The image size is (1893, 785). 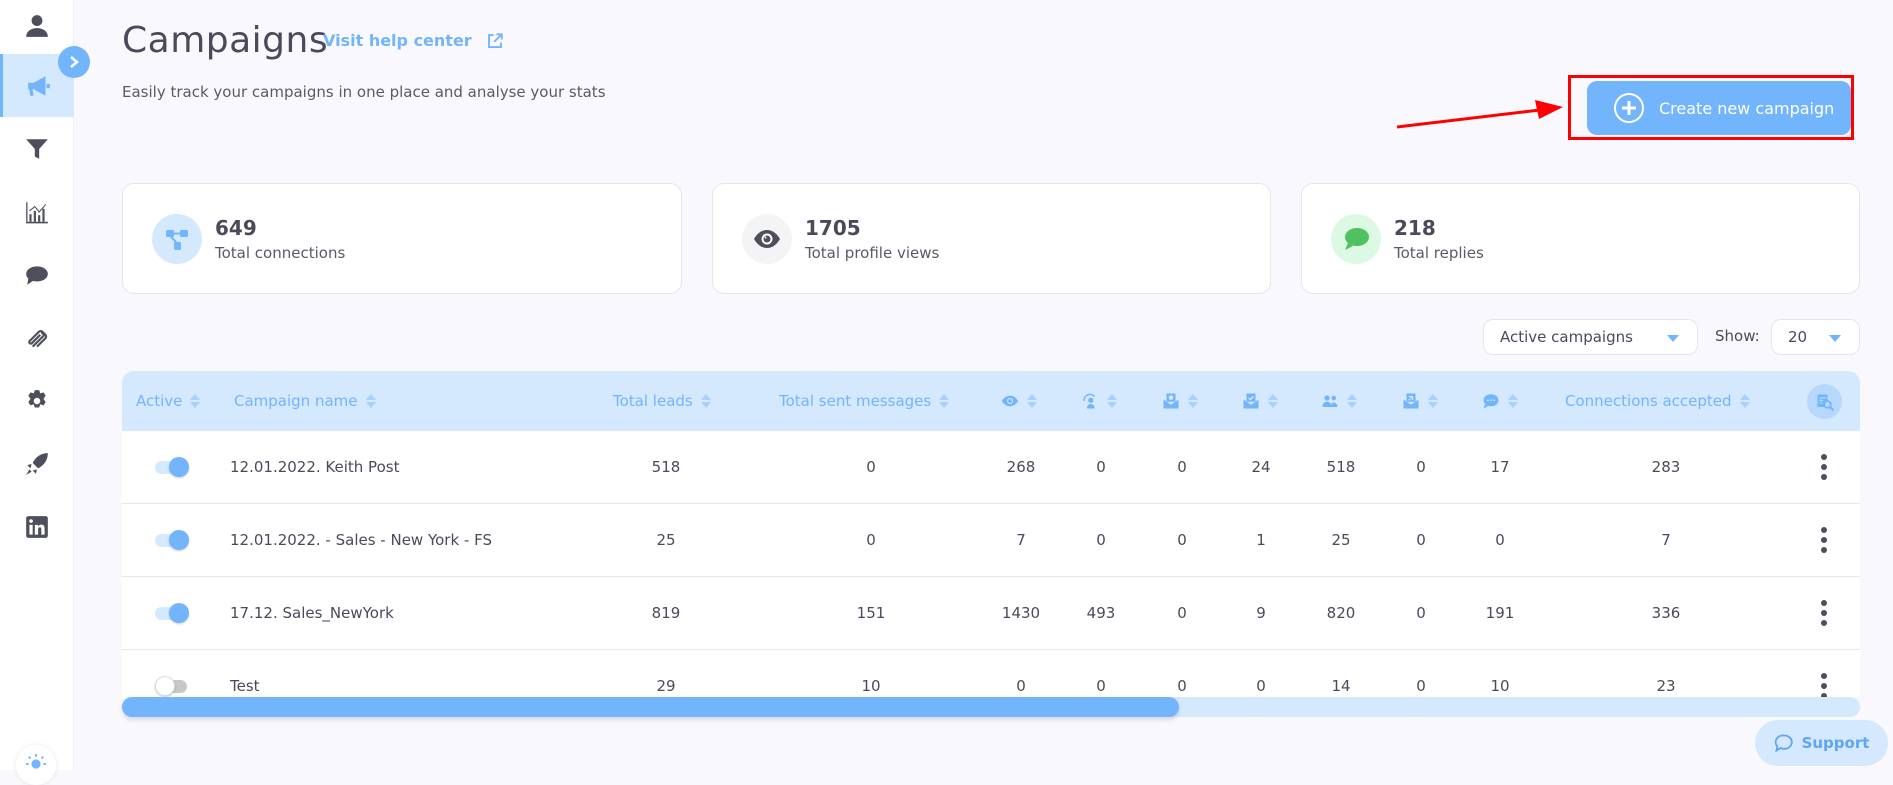 I want to click on show-label: Show:, so click(x=1737, y=336).